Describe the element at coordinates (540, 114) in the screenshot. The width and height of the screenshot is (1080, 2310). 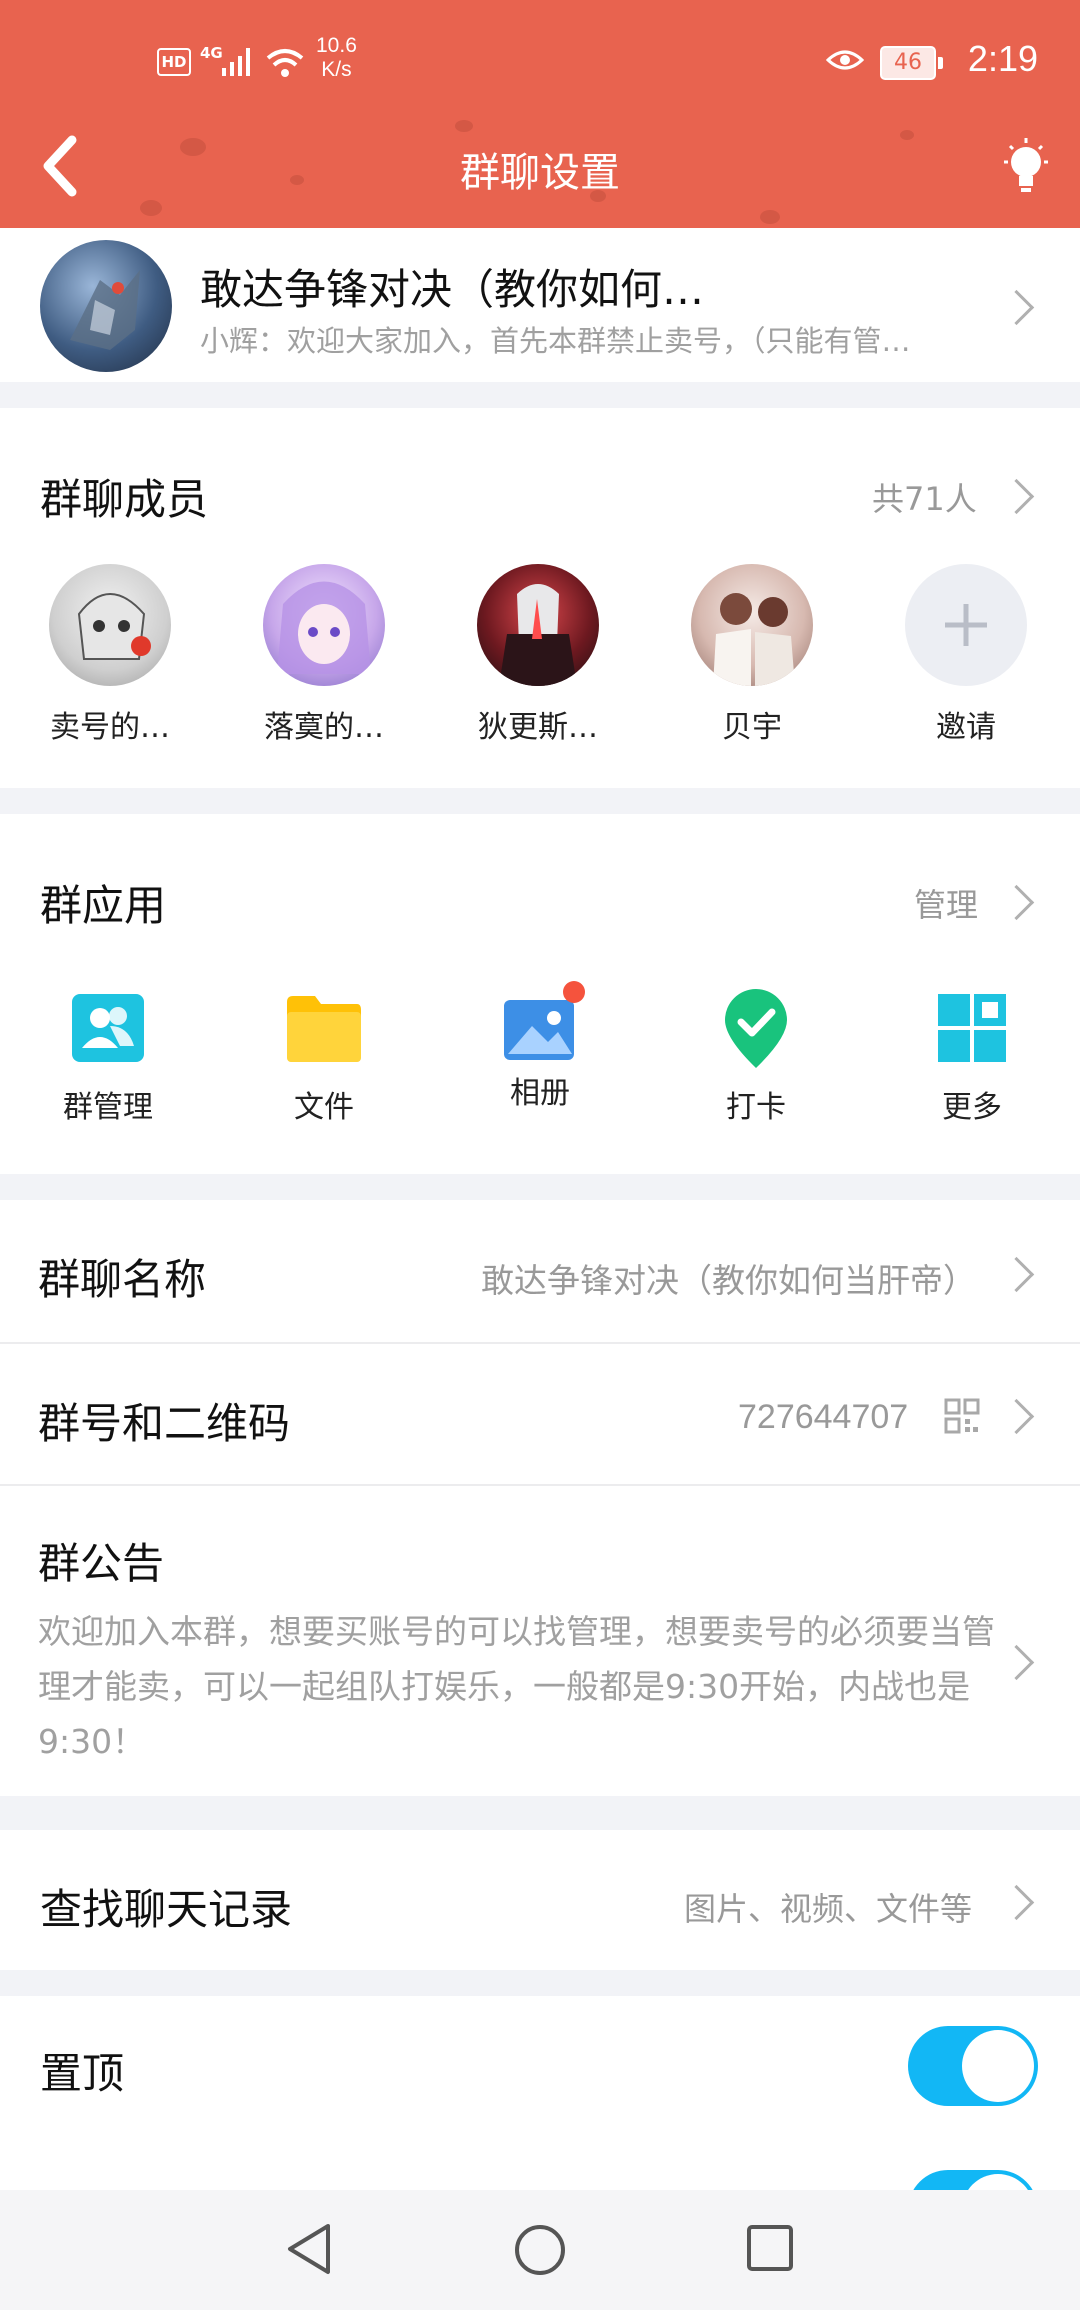
I see `header-bar: HD 4G 10.6 K/s 46 2:19 群聊设置` at that location.